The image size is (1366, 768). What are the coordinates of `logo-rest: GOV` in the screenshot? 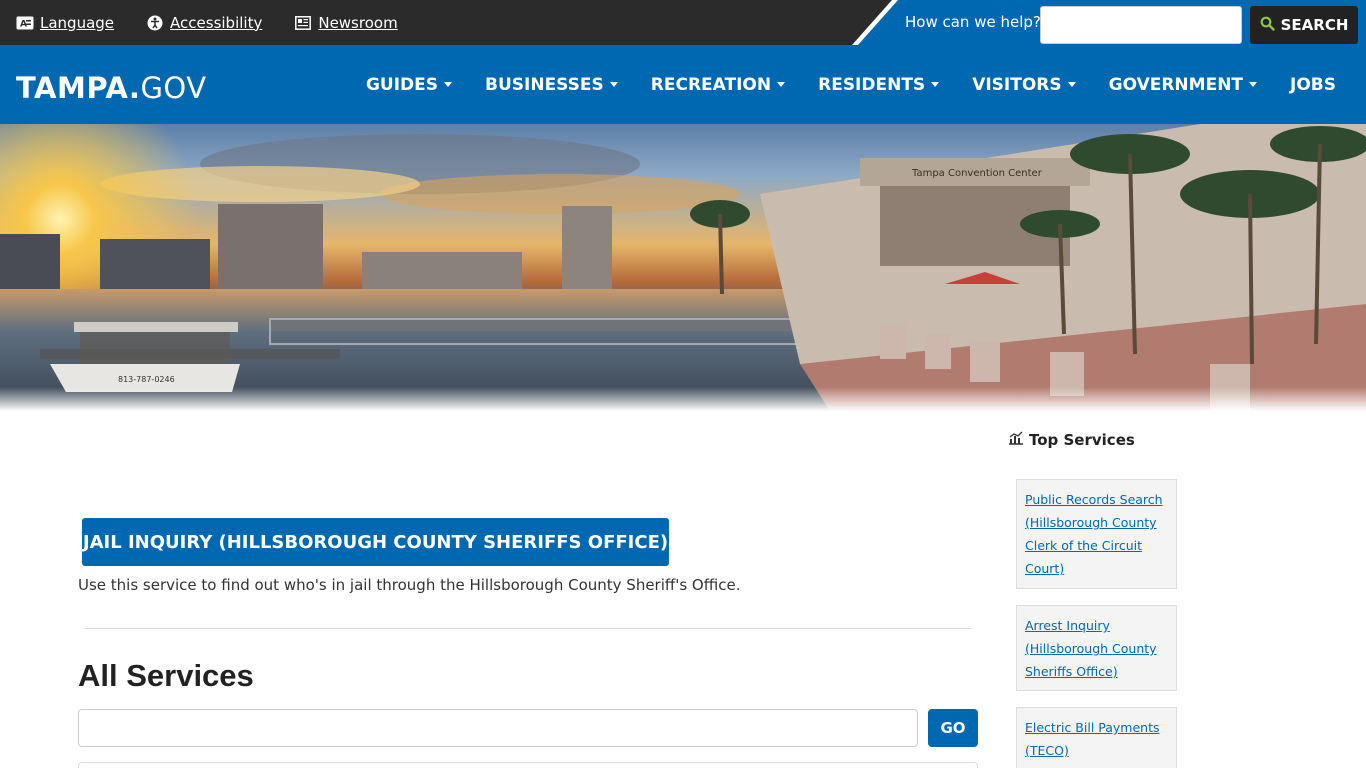 It's located at (173, 88).